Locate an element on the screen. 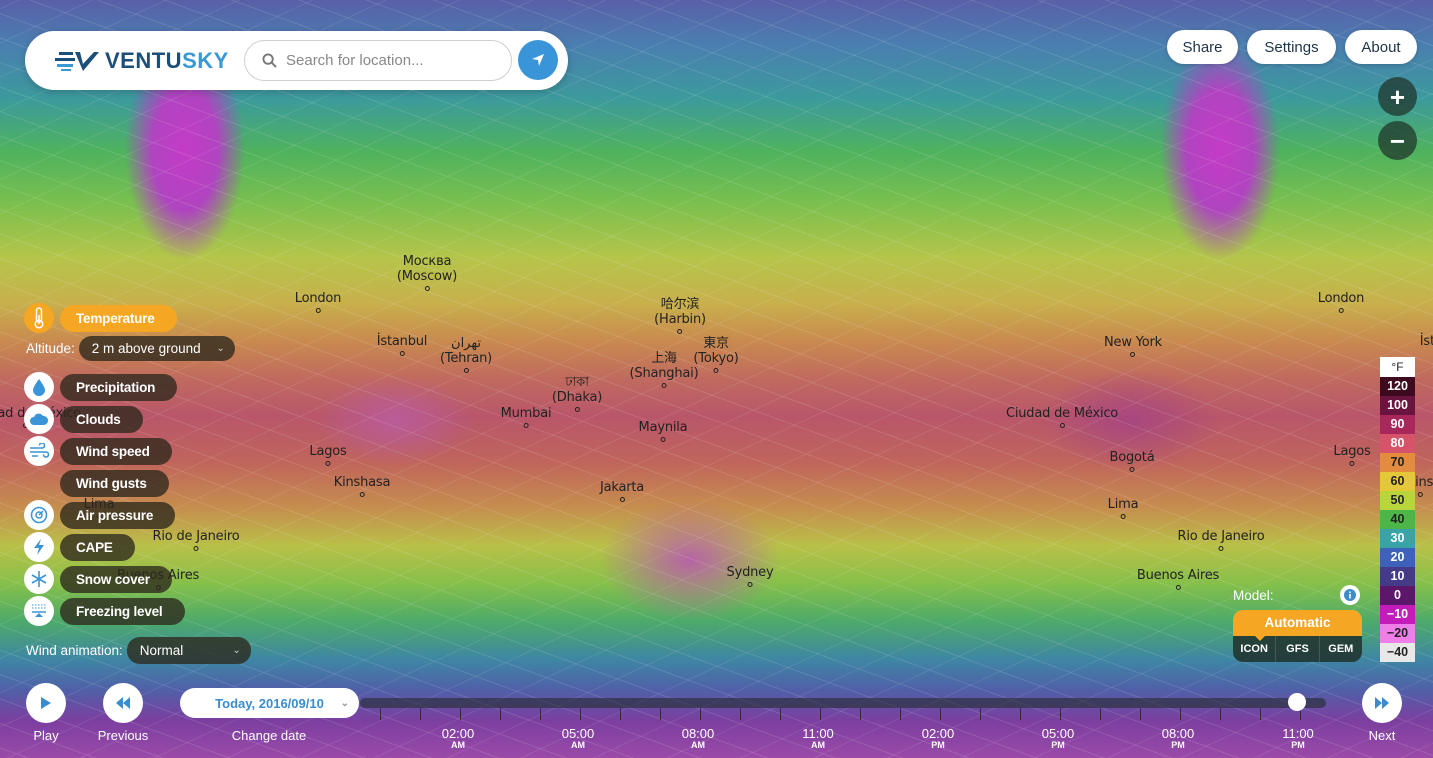  layer-cape: CAPE is located at coordinates (79, 547).